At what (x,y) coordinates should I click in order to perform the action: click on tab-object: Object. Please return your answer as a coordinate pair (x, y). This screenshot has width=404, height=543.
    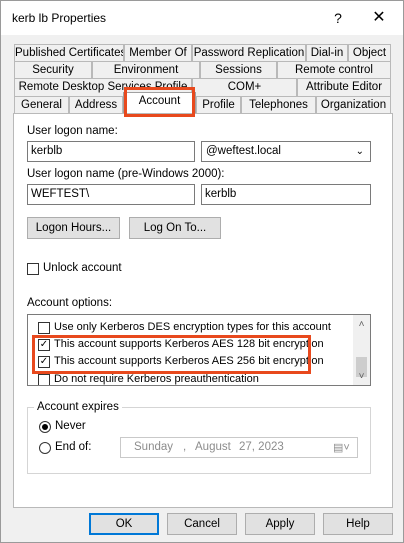
    Looking at the image, I should click on (369, 53).